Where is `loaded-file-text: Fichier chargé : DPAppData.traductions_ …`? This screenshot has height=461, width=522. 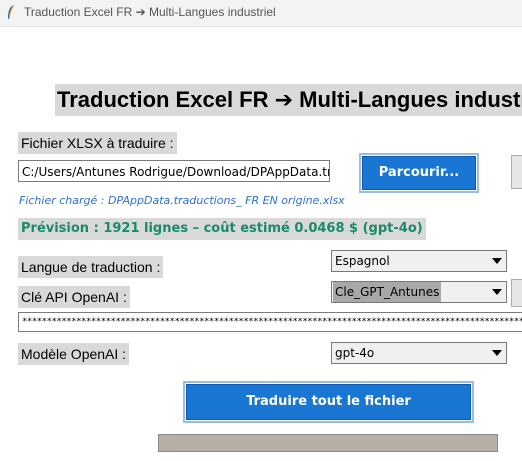 loaded-file-text: Fichier chargé : DPAppData.traductions_ … is located at coordinates (182, 200).